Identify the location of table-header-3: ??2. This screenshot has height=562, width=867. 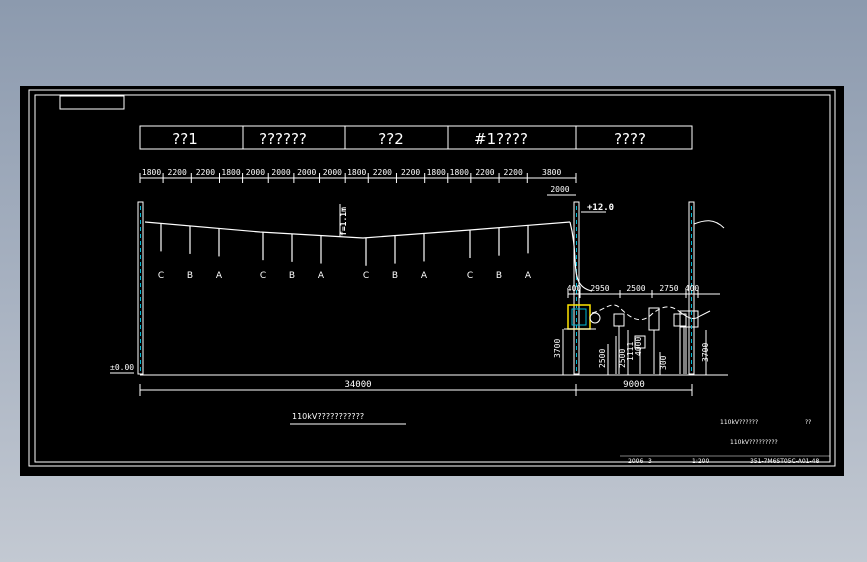
(390, 139).